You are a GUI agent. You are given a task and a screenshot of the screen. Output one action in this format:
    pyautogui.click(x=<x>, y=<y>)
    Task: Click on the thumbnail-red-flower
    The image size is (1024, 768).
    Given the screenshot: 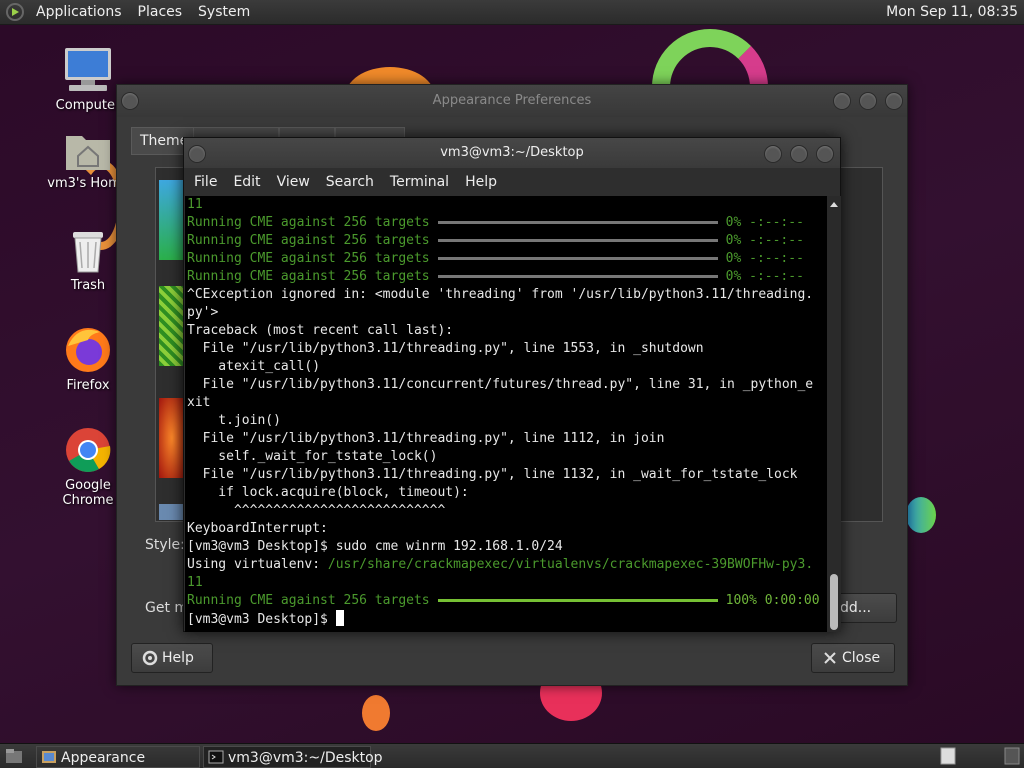 What is the action you would take?
    pyautogui.click(x=172, y=438)
    